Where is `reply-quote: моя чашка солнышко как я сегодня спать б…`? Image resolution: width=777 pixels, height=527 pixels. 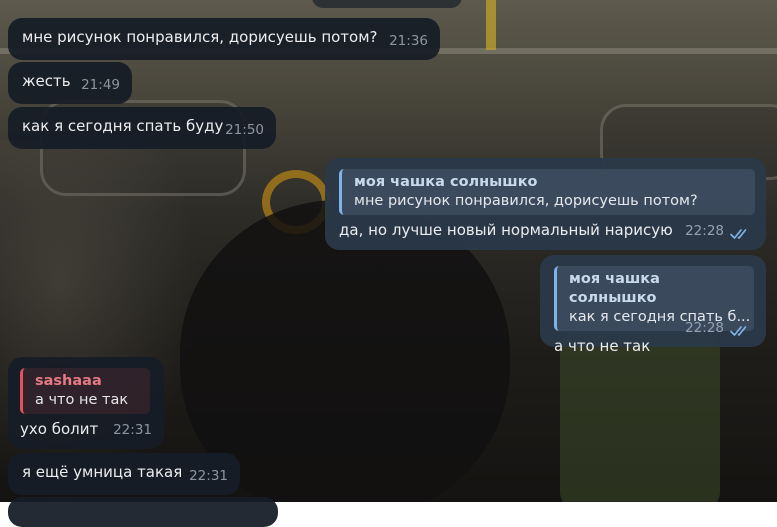 reply-quote: моя чашка солнышко как я сегодня спать б… is located at coordinates (654, 298).